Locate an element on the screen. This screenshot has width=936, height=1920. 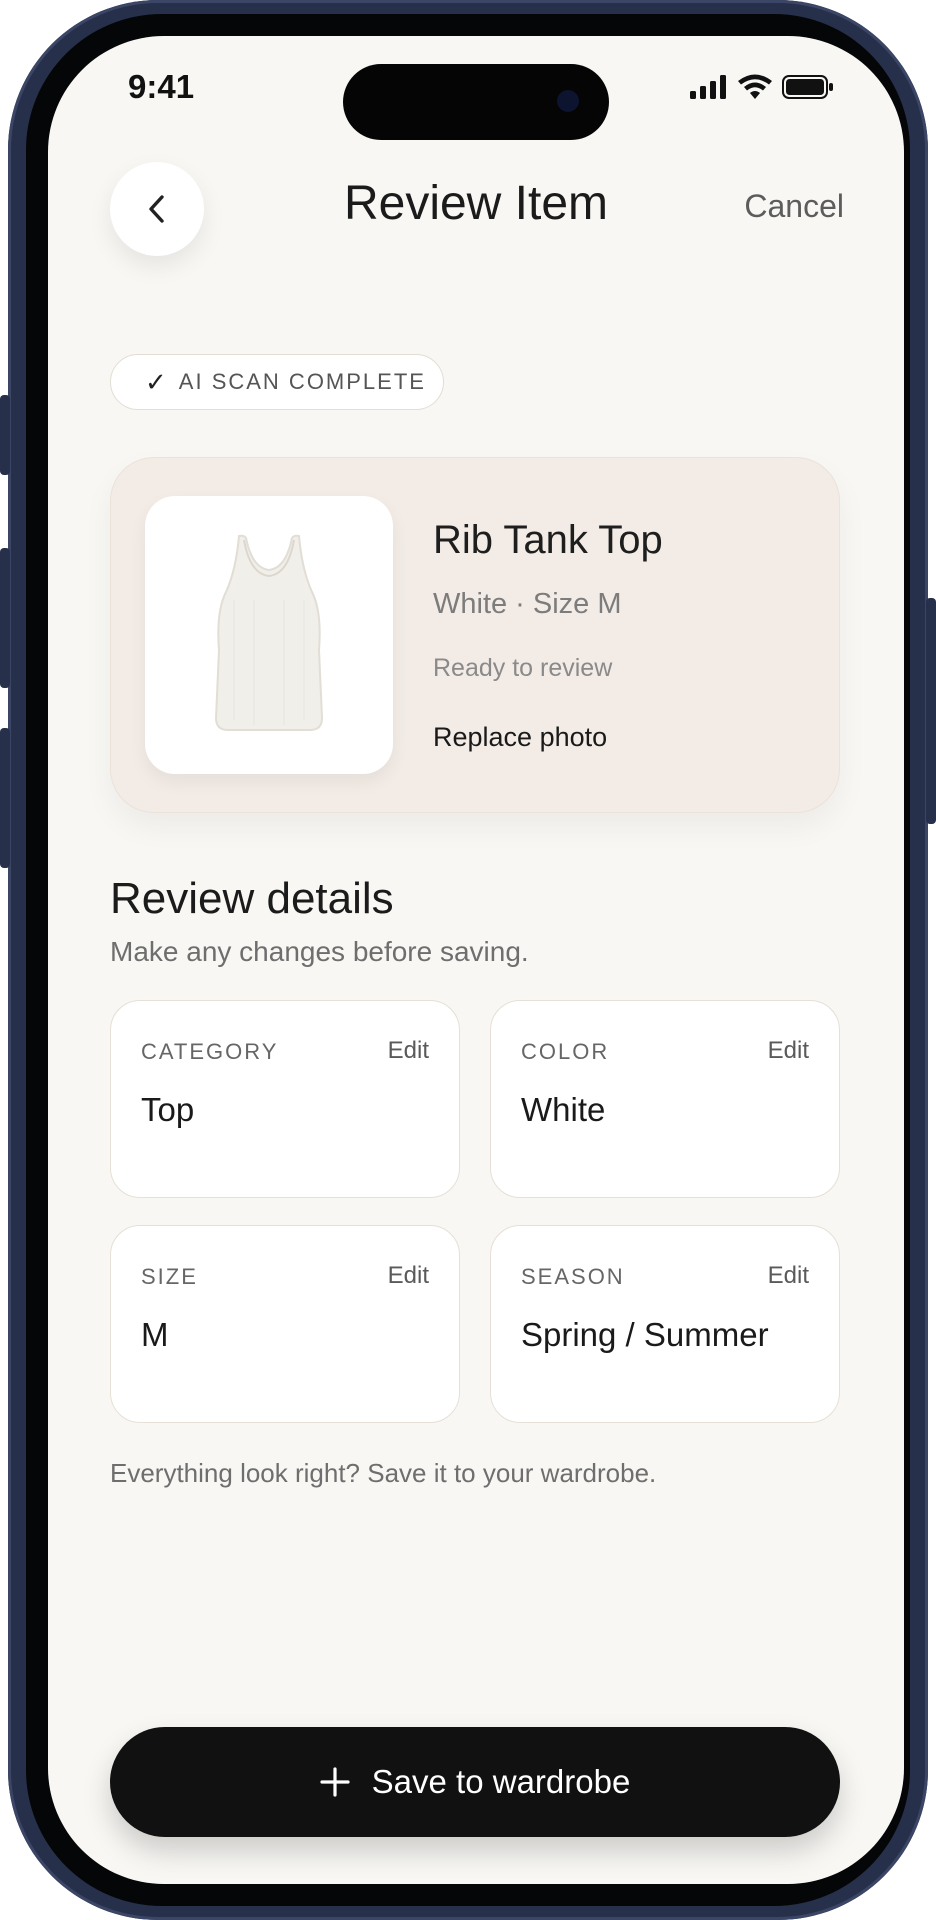
status-icons is located at coordinates (762, 87).